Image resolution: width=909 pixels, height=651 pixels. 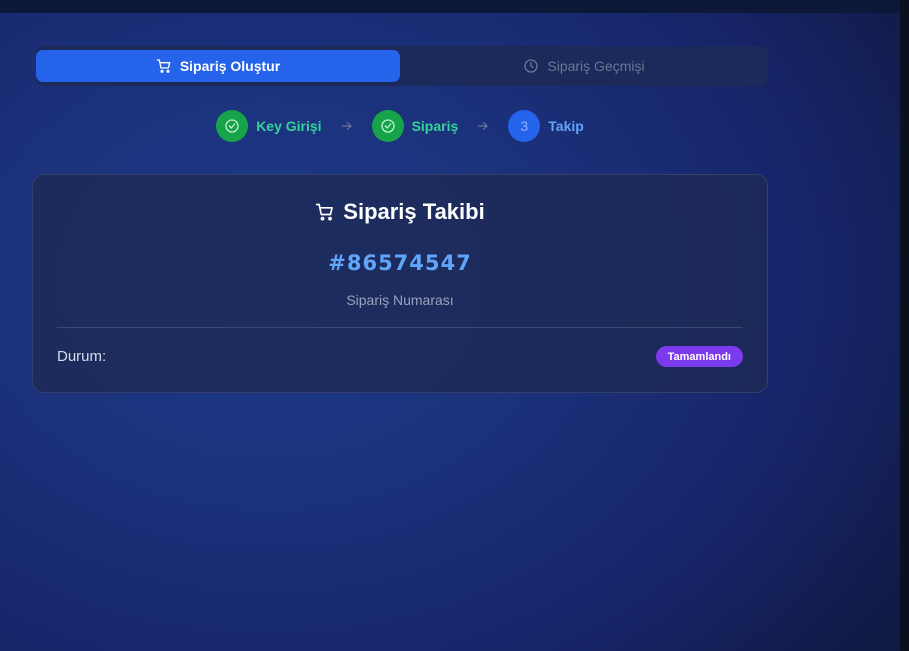 I want to click on step-order: Sipariş, so click(x=415, y=126).